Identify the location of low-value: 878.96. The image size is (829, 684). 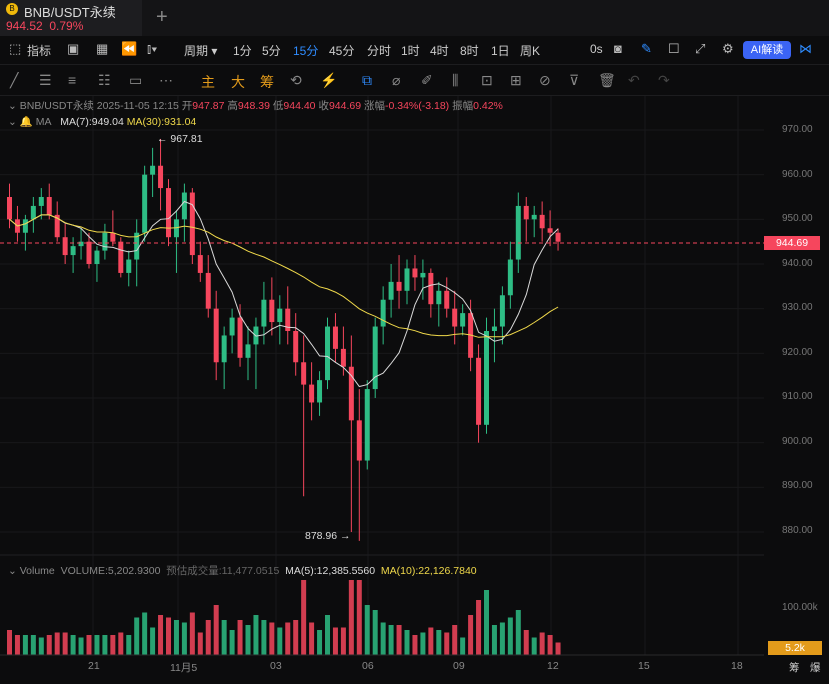
(321, 536).